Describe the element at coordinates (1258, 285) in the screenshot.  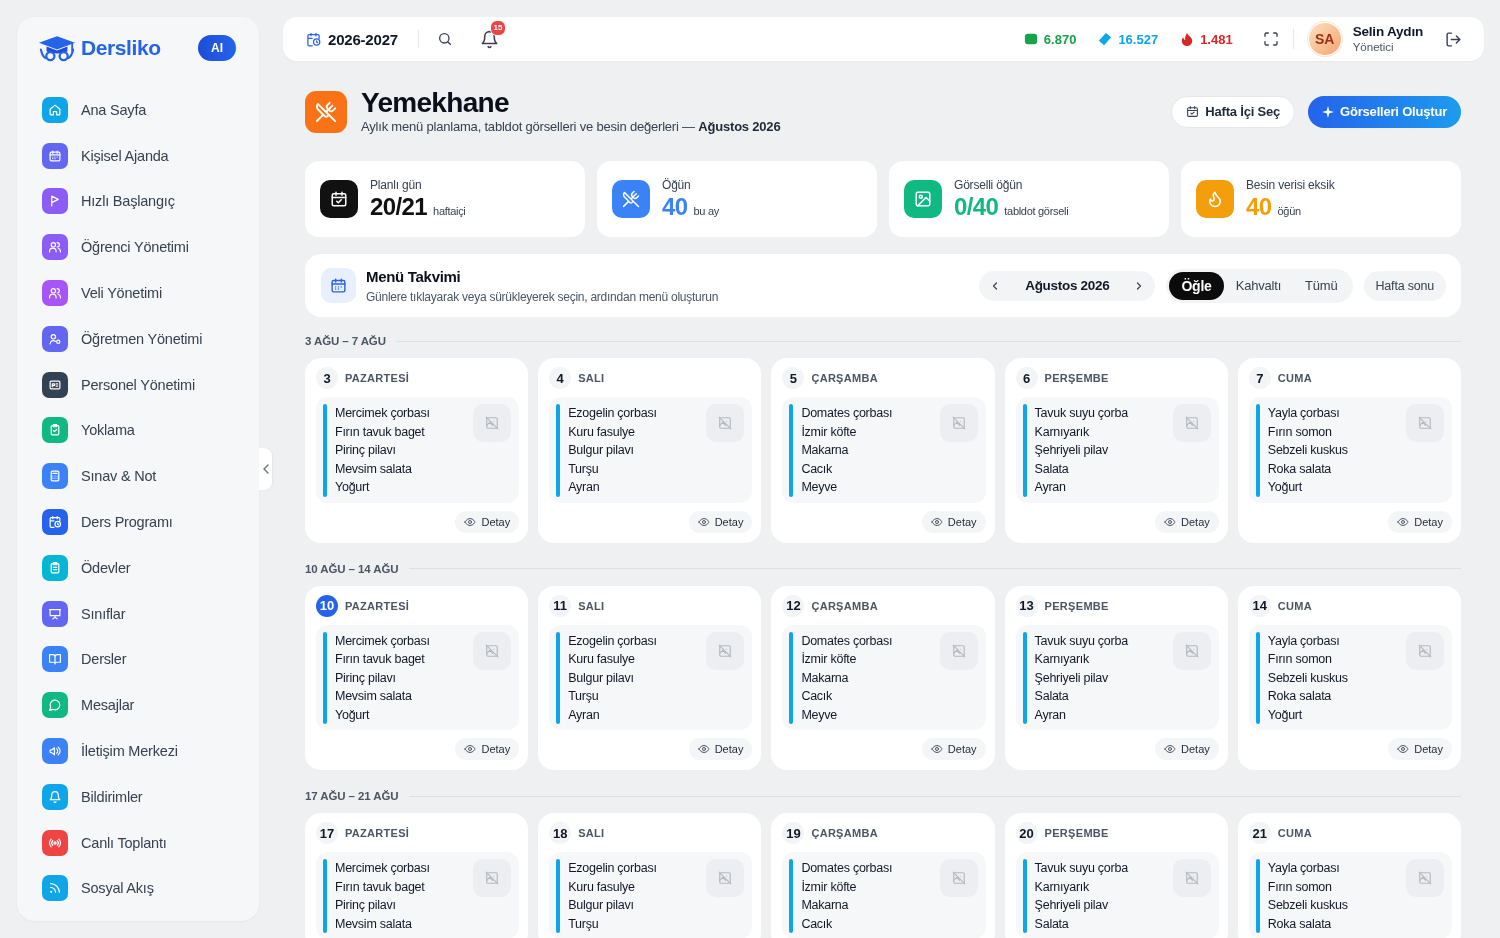
I see `meal-tab: Kahvaltı` at that location.